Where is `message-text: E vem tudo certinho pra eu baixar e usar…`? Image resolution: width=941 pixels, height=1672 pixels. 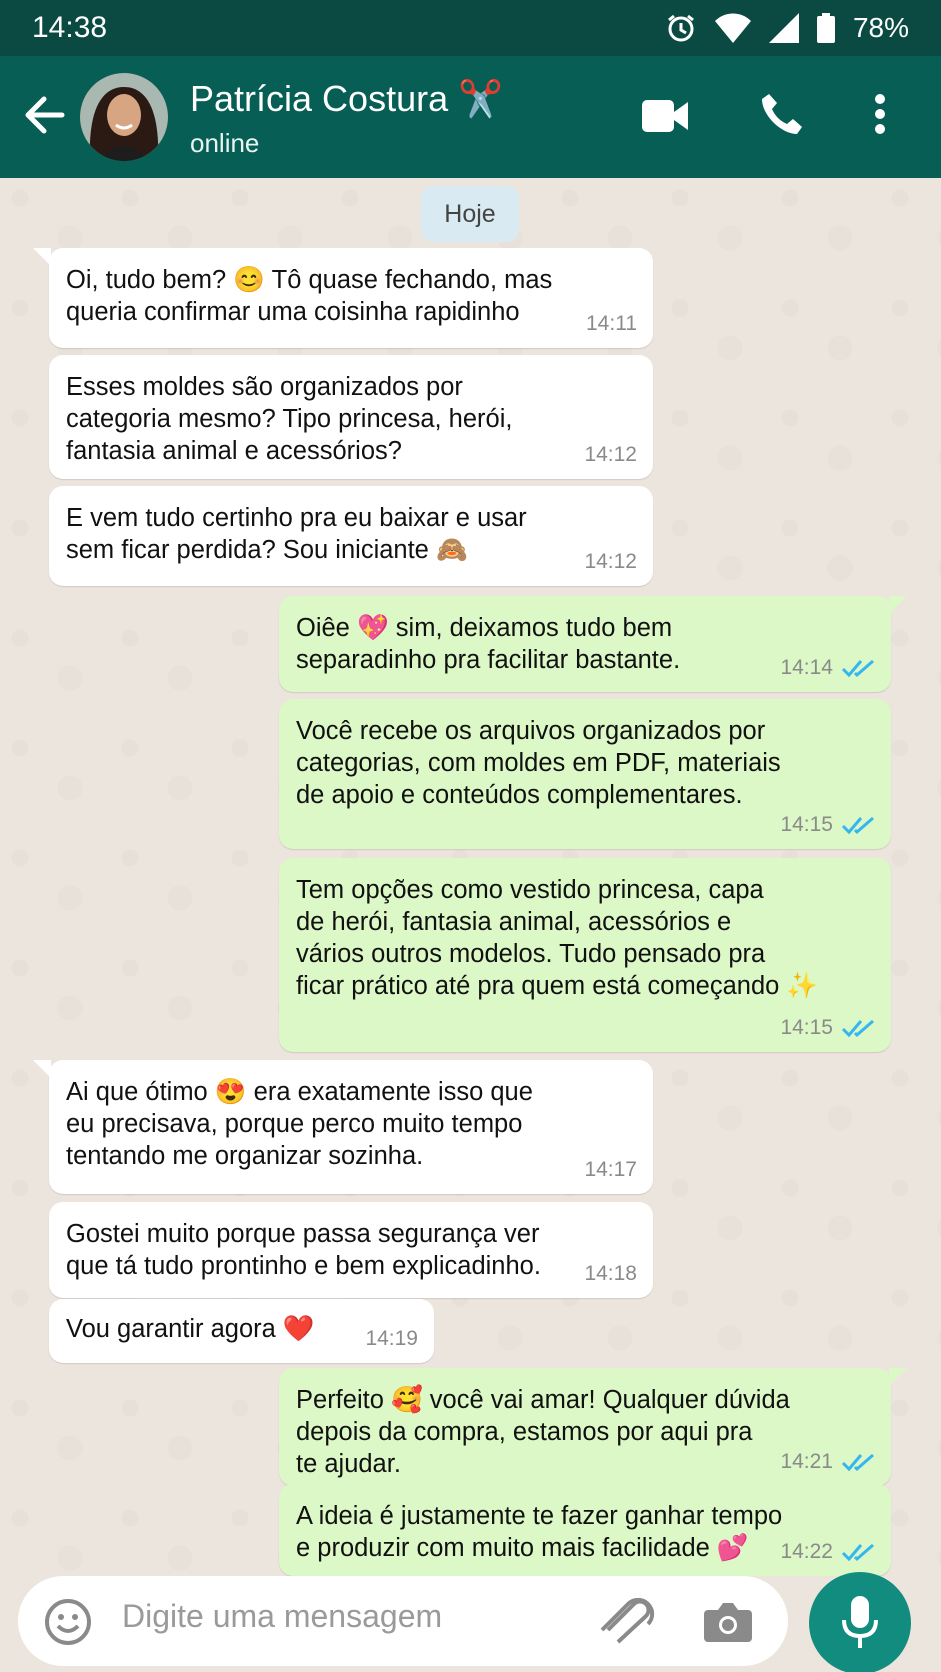
message-text: E vem tudo certinho pra eu baixar e usar… is located at coordinates (296, 534).